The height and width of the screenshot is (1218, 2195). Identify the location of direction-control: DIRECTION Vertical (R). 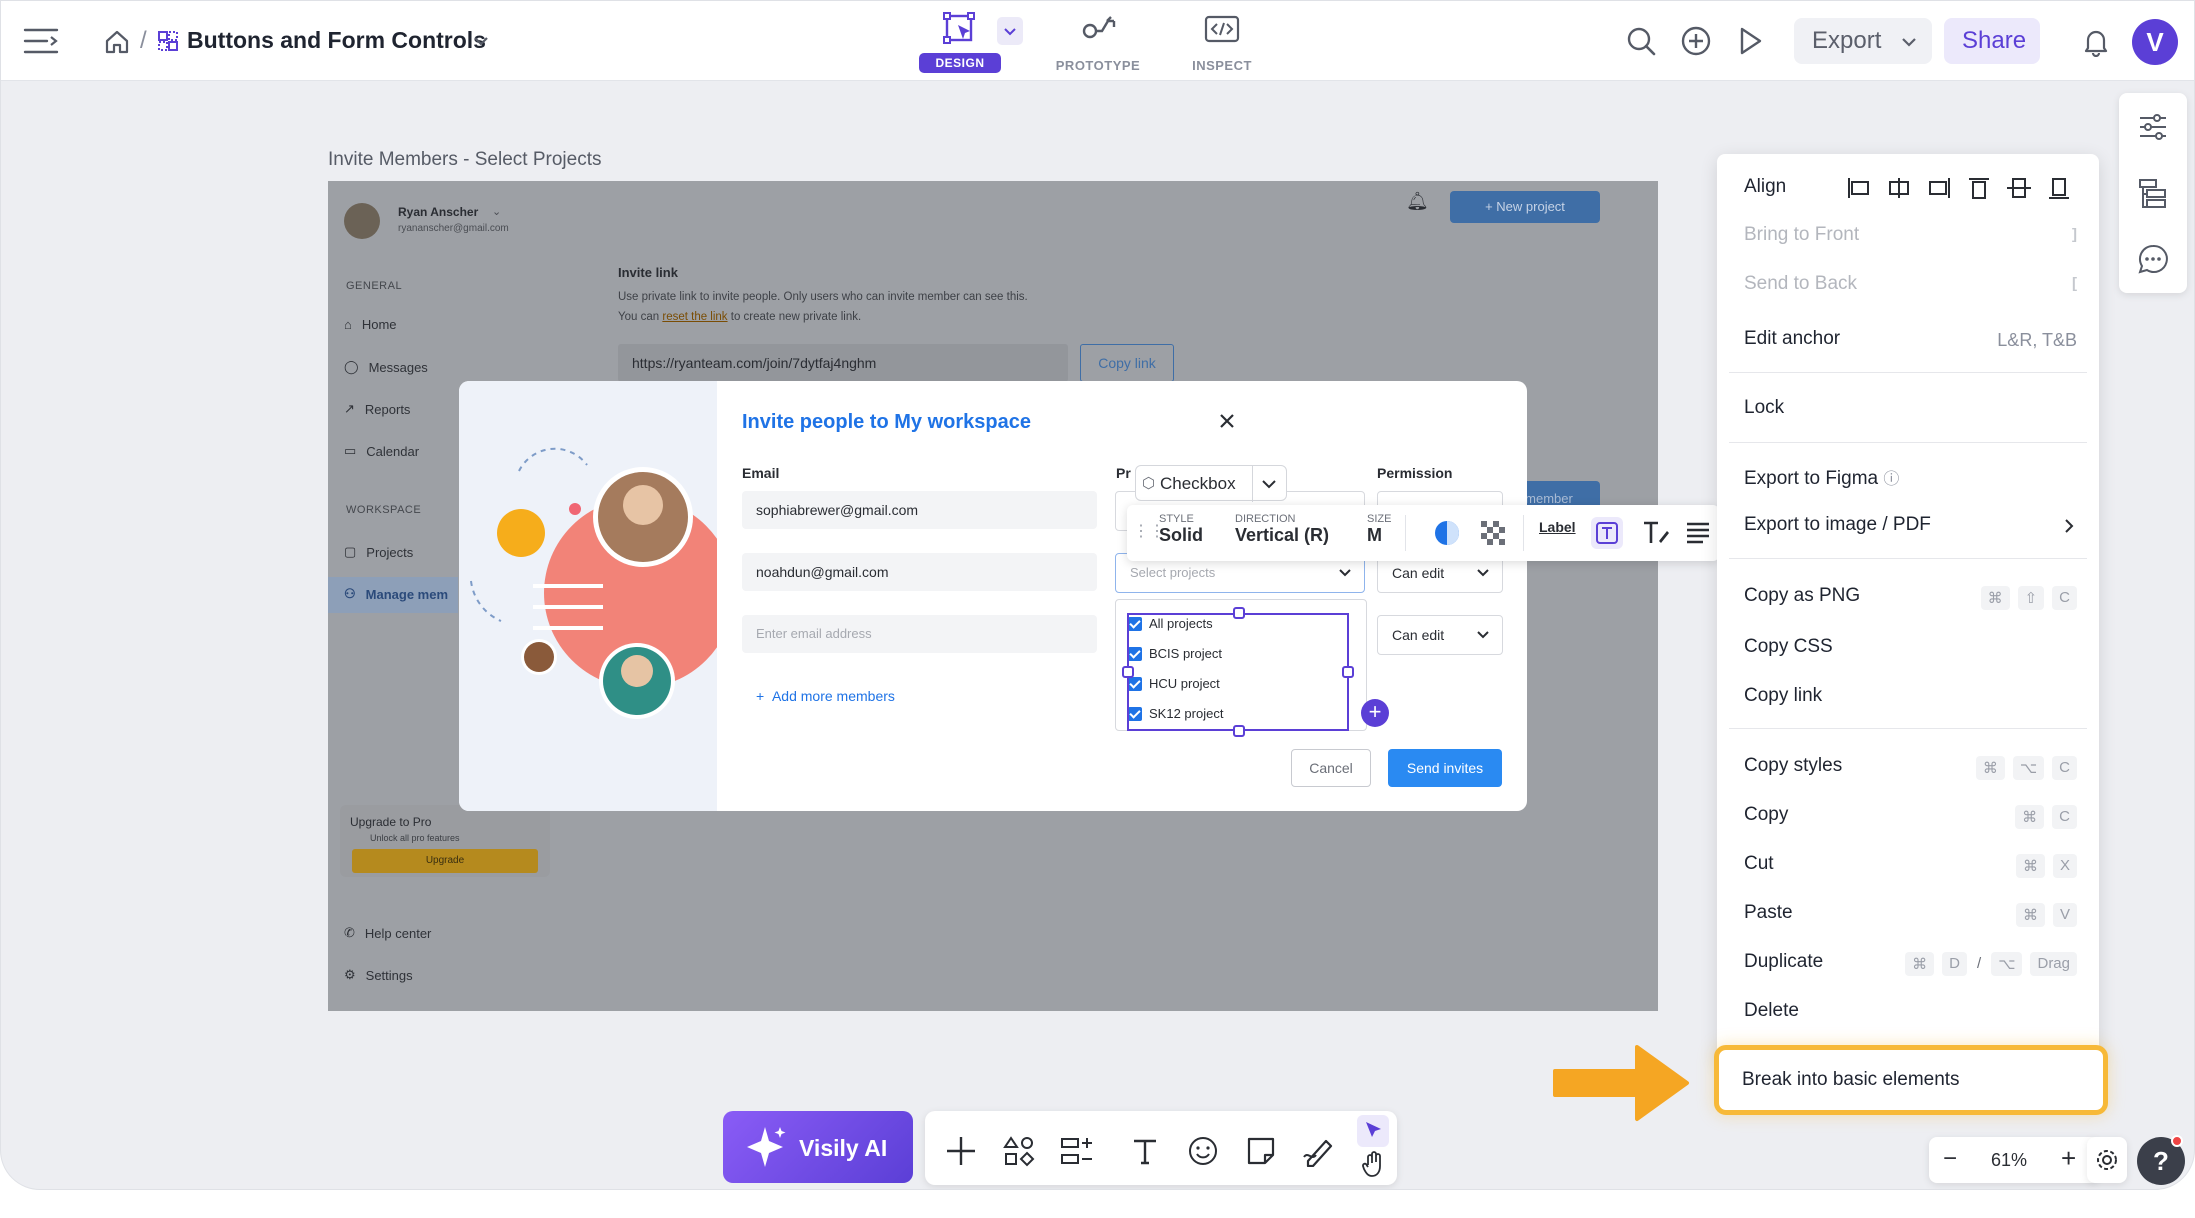
(1282, 529).